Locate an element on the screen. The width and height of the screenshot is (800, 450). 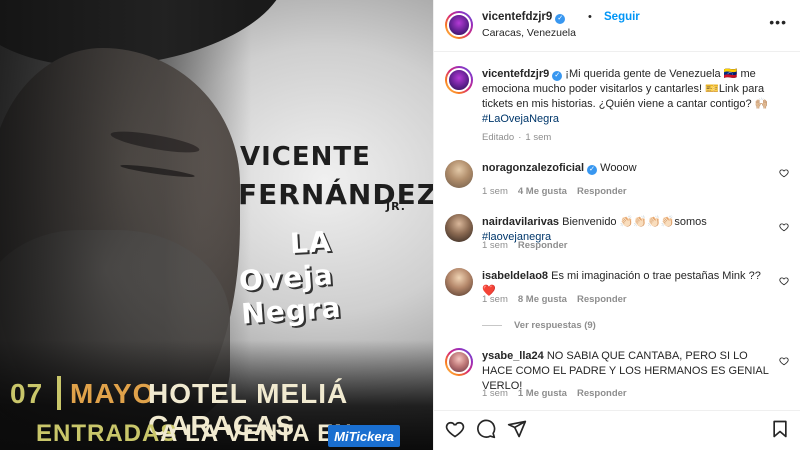
view-replies-button: Ver respuestas (9) is located at coordinates (539, 325).